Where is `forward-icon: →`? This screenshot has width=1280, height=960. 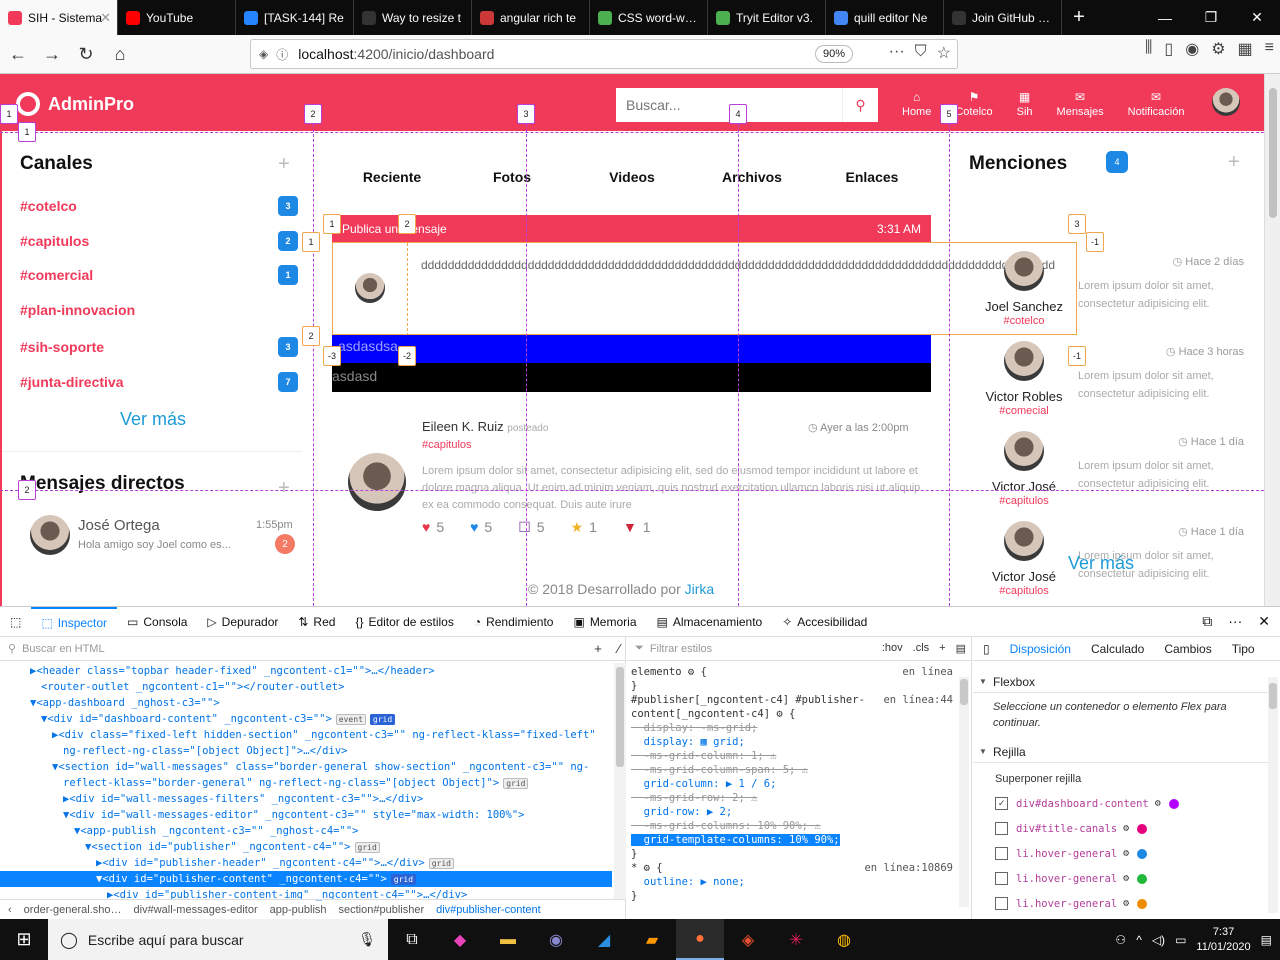
forward-icon: → is located at coordinates (52, 54).